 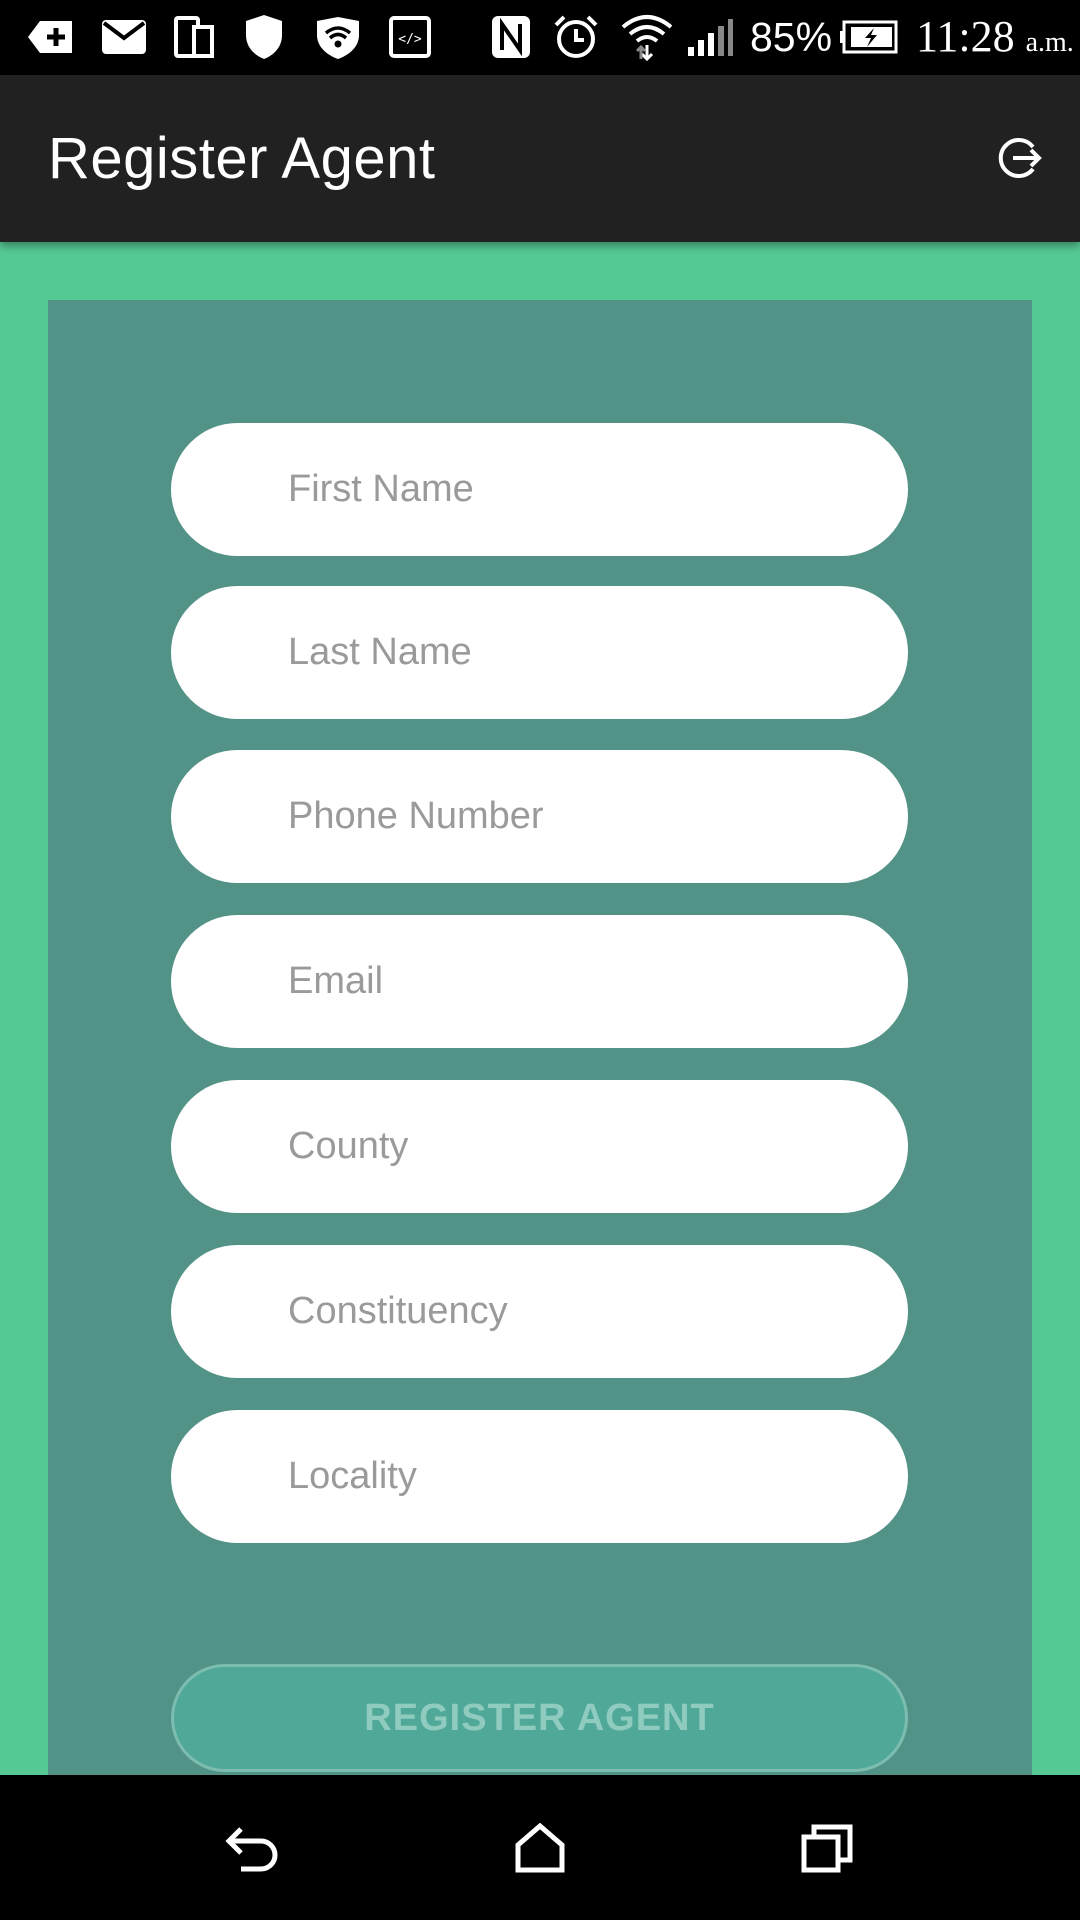 What do you see at coordinates (539, 816) in the screenshot?
I see `phone-number-input` at bounding box center [539, 816].